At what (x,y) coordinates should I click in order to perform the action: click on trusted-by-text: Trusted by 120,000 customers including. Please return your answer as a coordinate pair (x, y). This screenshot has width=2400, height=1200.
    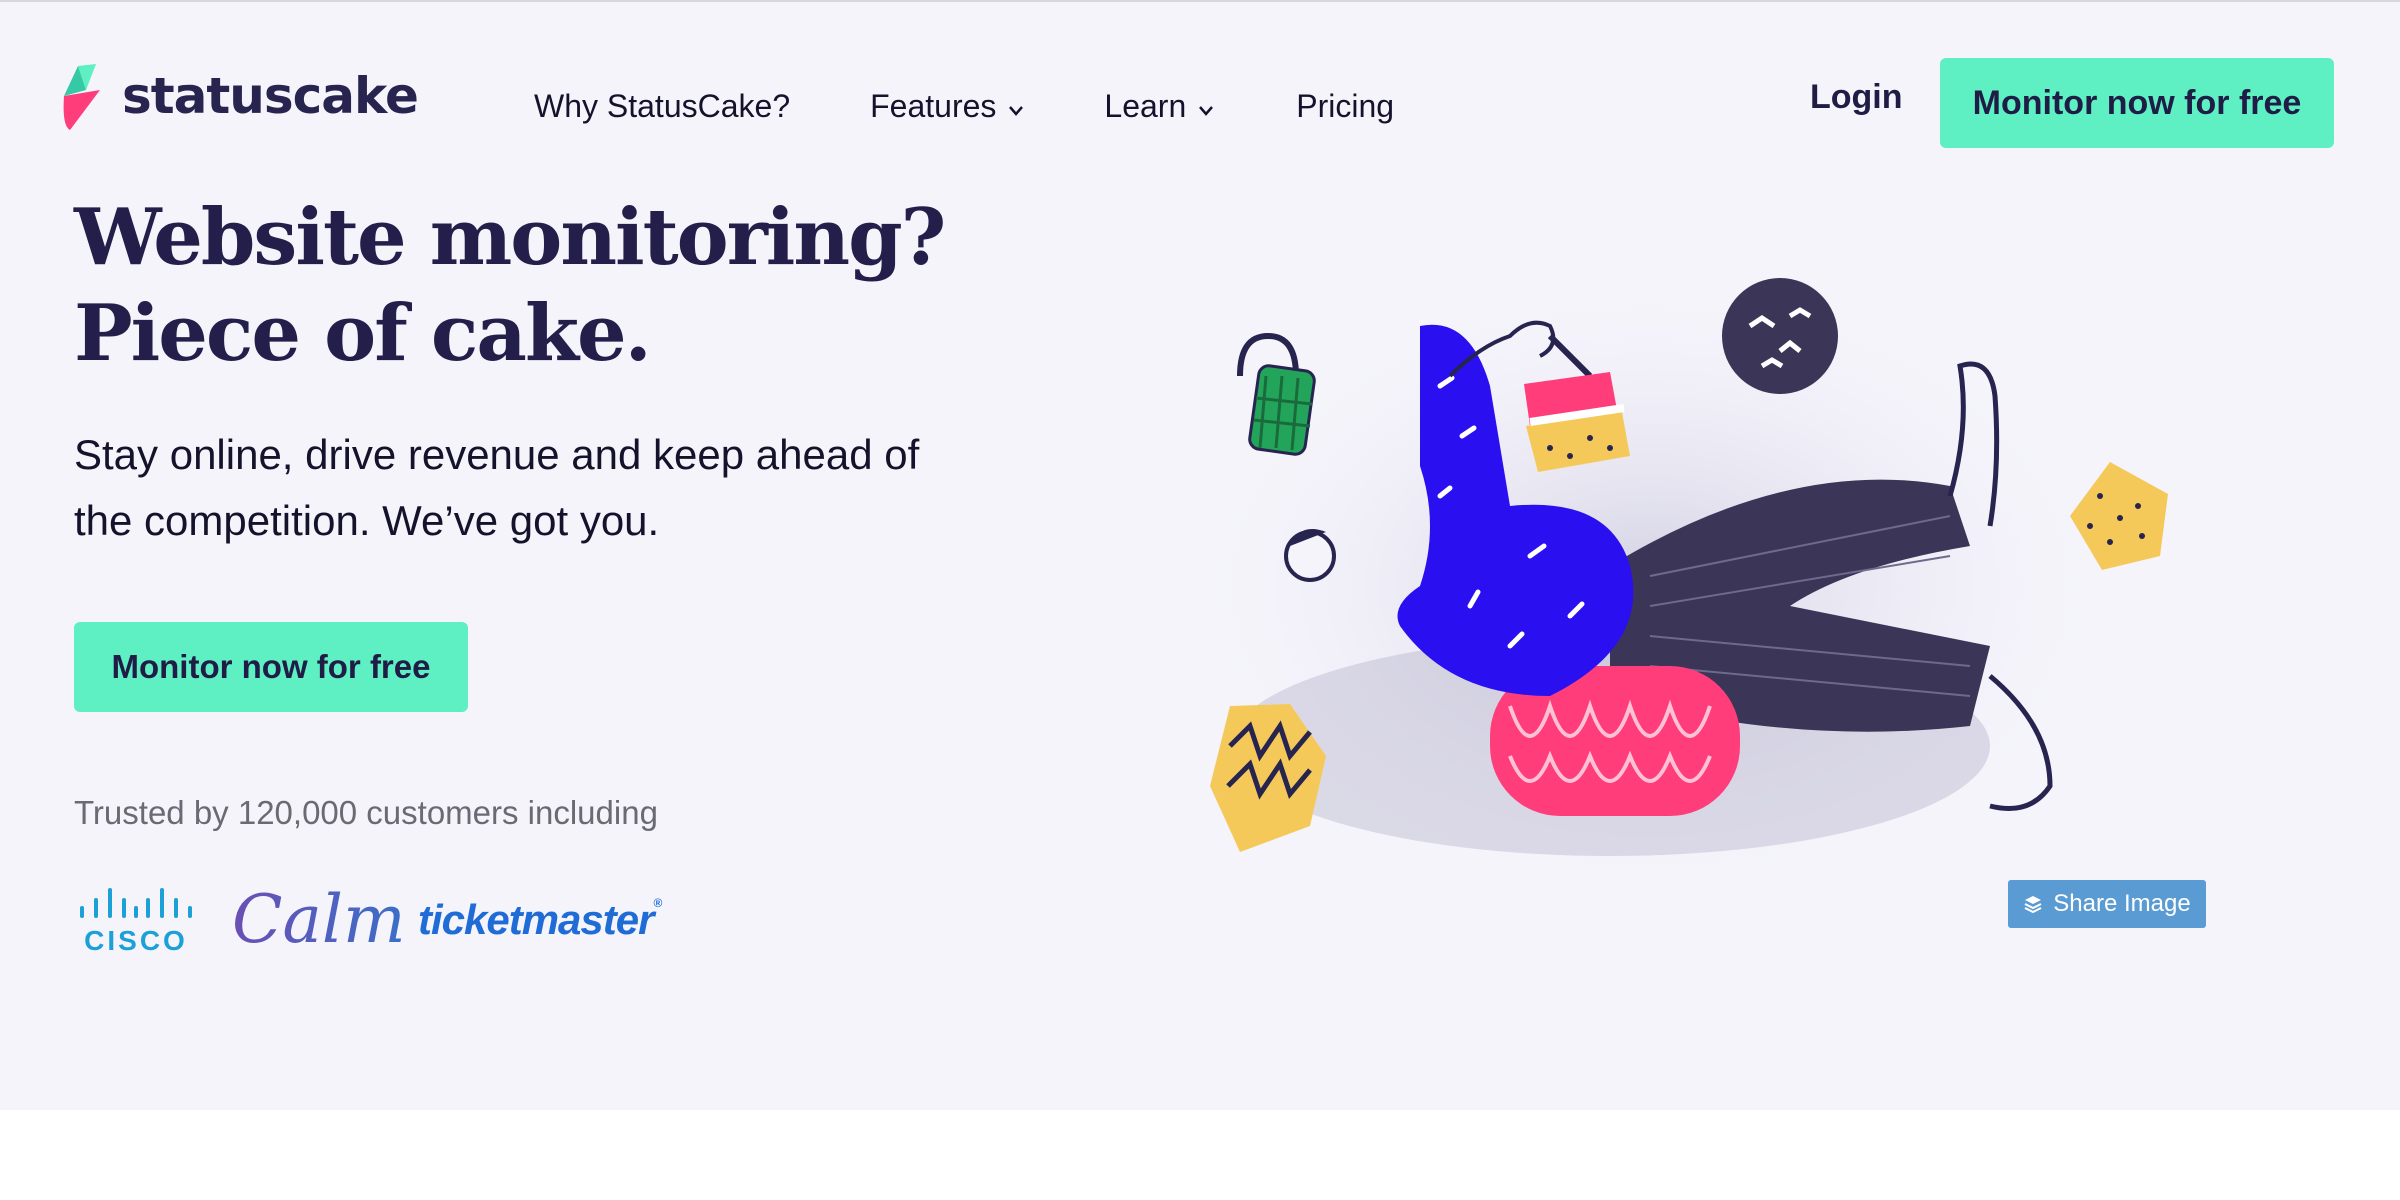
    Looking at the image, I should click on (366, 812).